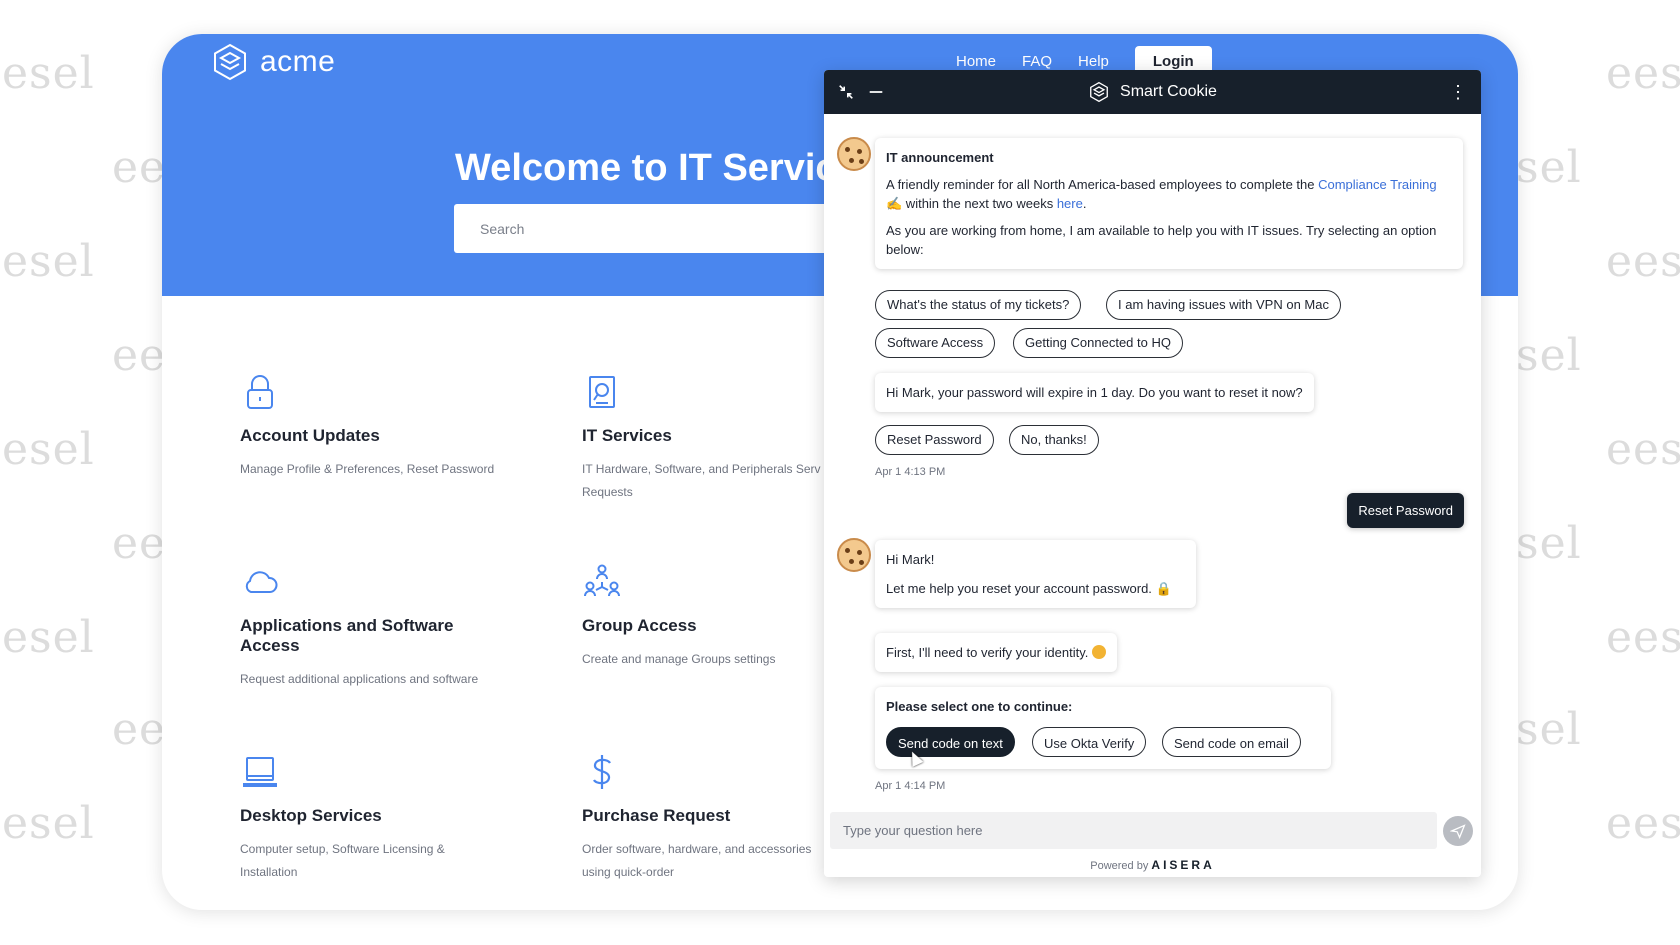 This screenshot has height=945, width=1680. I want to click on laptop-icon, so click(260, 772).